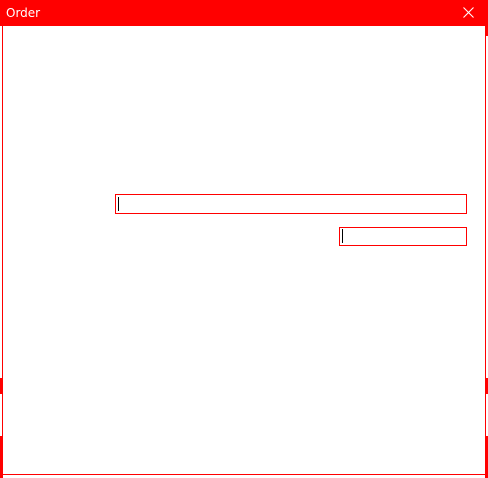 This screenshot has height=478, width=488. What do you see at coordinates (403, 236) in the screenshot?
I see `order-short-field` at bounding box center [403, 236].